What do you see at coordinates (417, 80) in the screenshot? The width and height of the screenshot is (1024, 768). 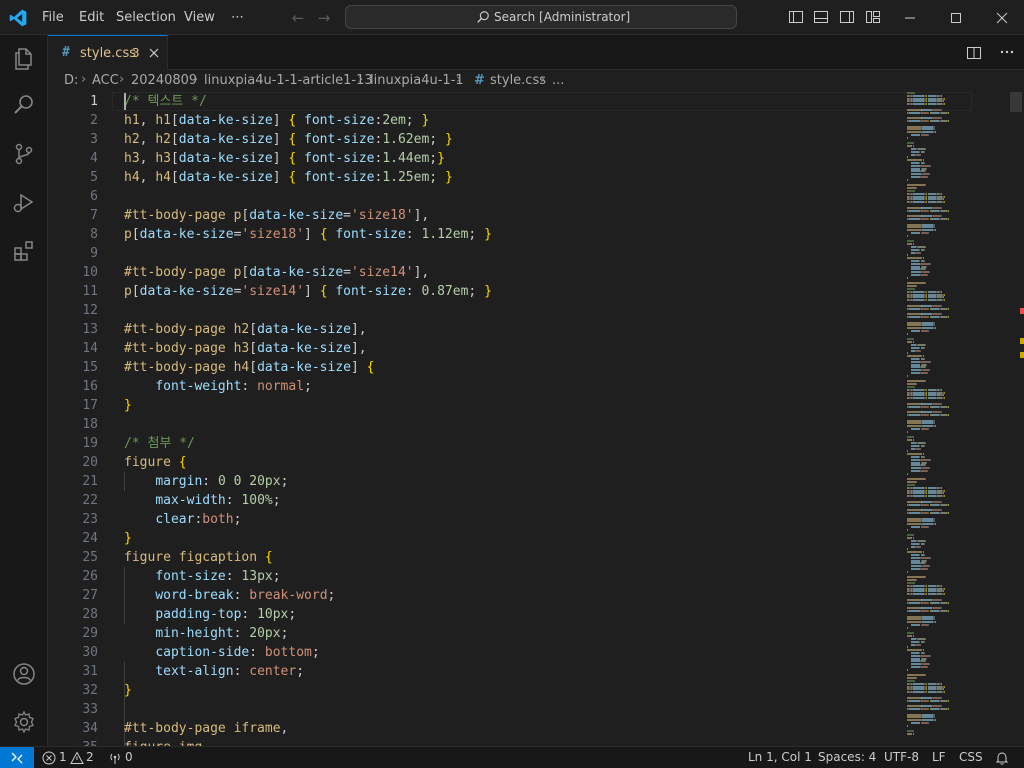 I see `breadcrumb-item: linuxpia4u-1-1` at bounding box center [417, 80].